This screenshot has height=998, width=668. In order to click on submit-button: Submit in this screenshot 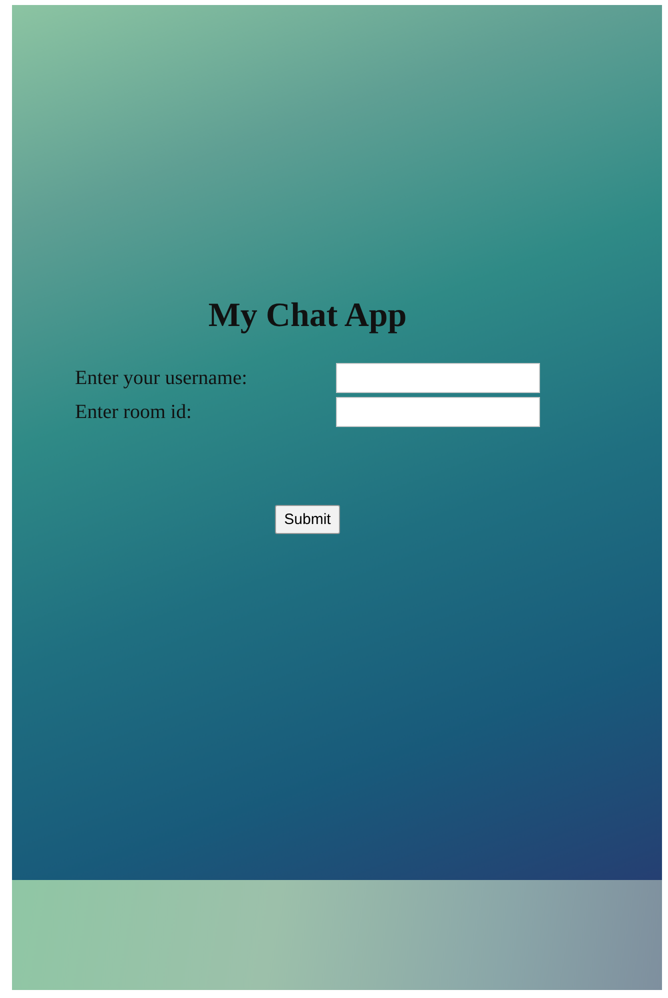, I will do `click(307, 519)`.